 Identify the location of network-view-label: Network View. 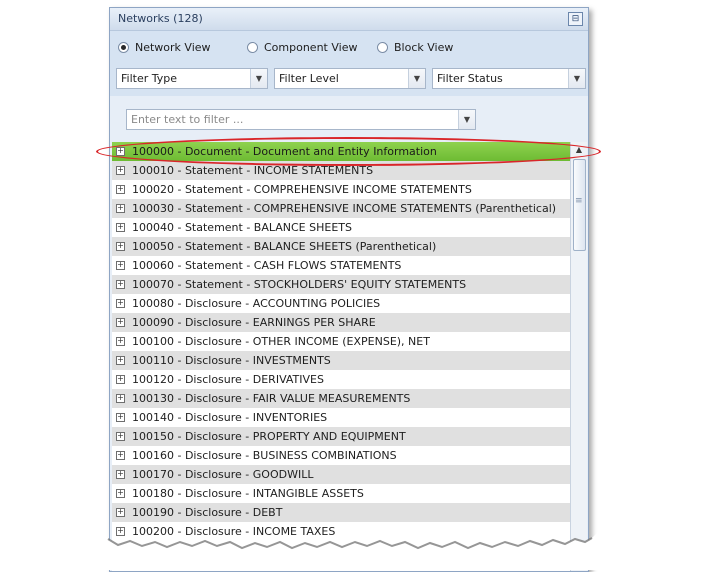
(173, 47).